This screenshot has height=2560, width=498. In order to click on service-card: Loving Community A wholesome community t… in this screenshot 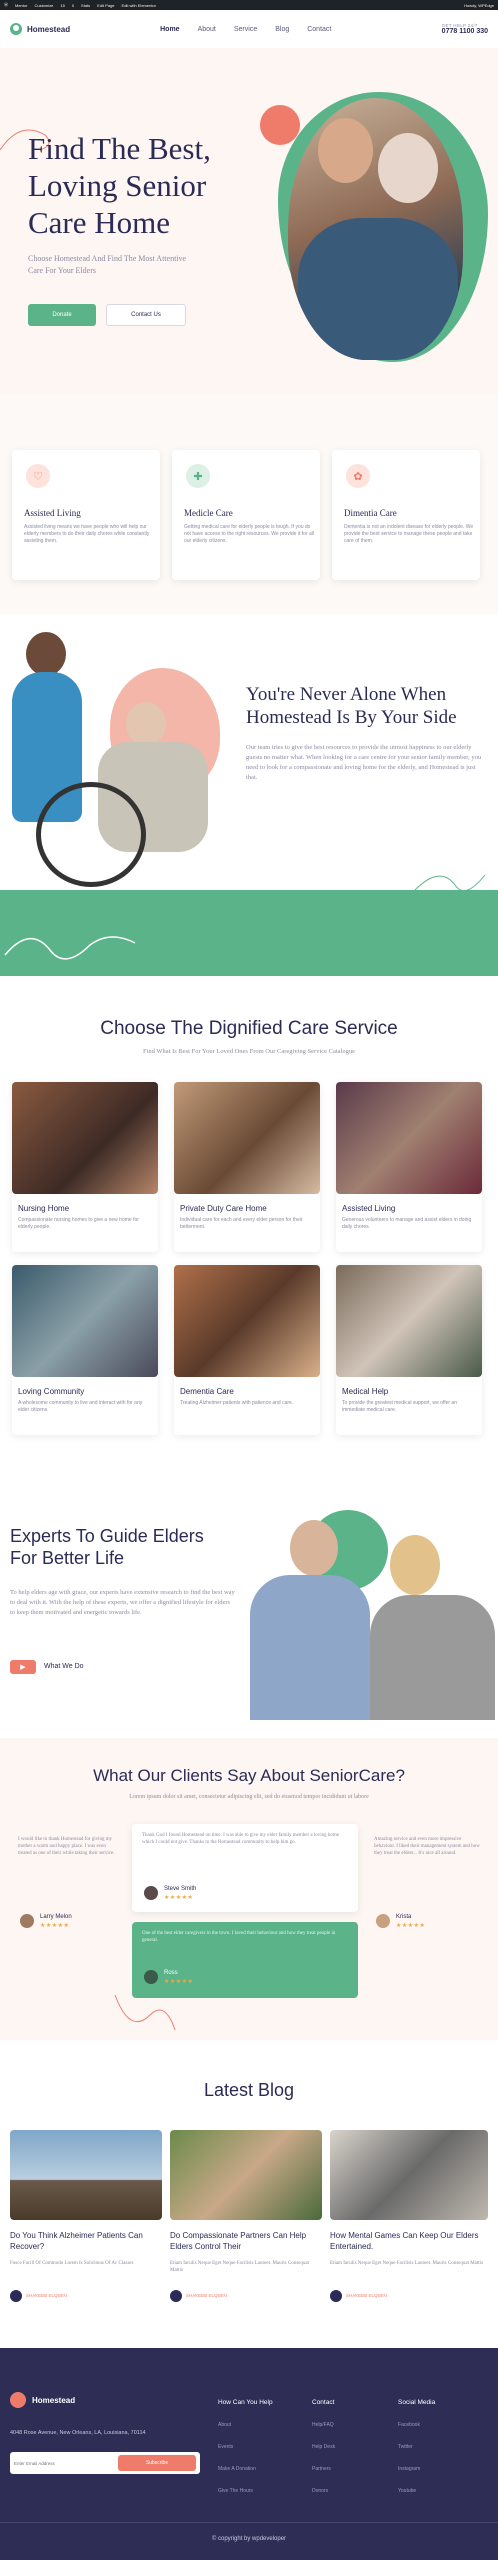, I will do `click(85, 1350)`.